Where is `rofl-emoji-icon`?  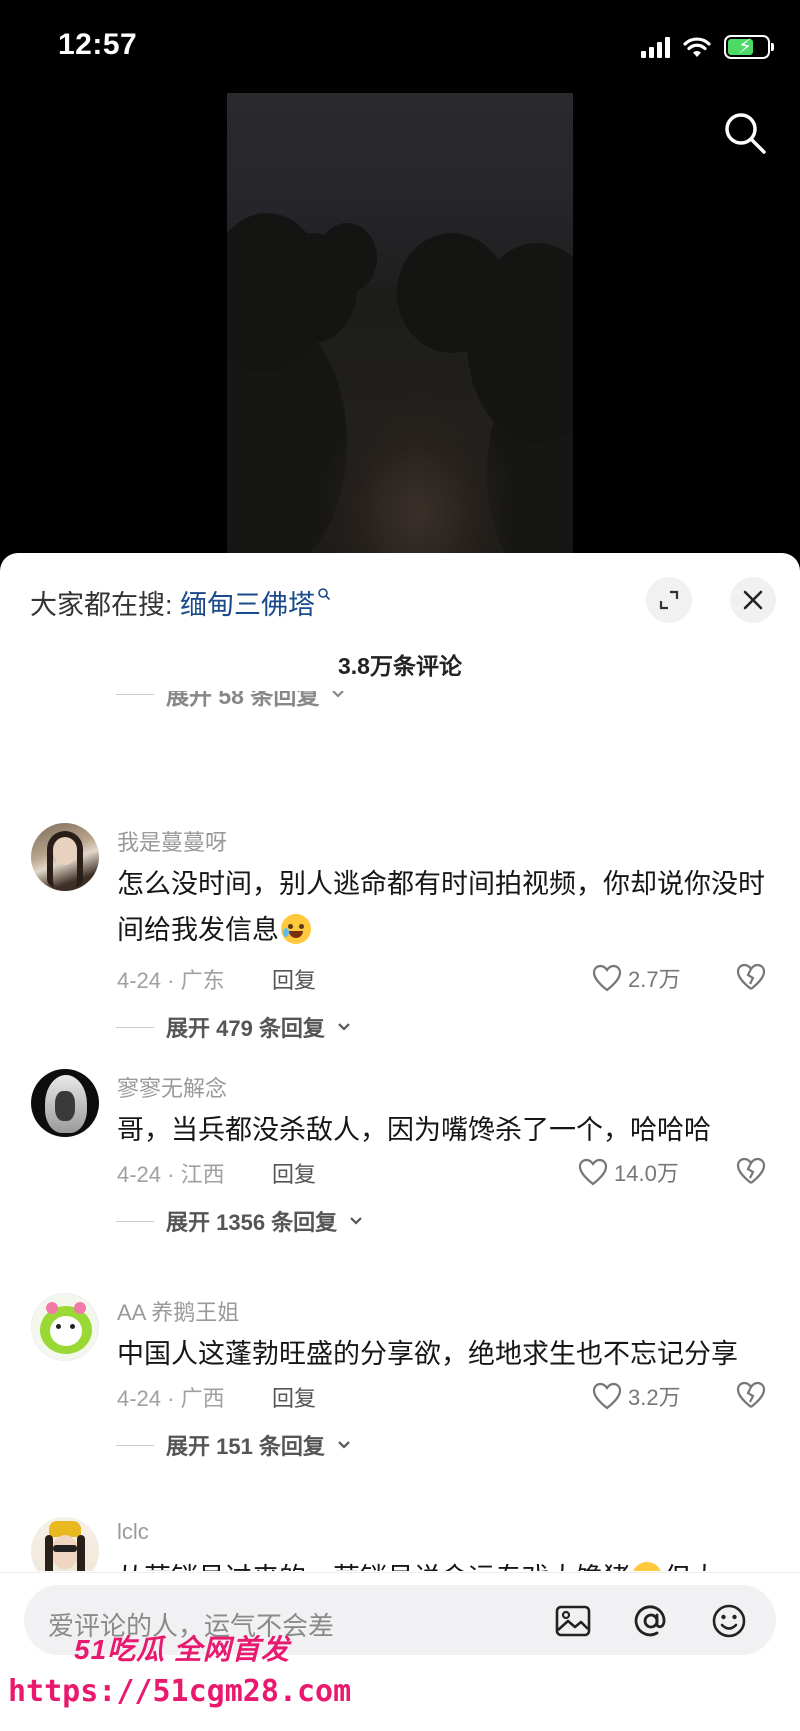 rofl-emoji-icon is located at coordinates (647, 1566).